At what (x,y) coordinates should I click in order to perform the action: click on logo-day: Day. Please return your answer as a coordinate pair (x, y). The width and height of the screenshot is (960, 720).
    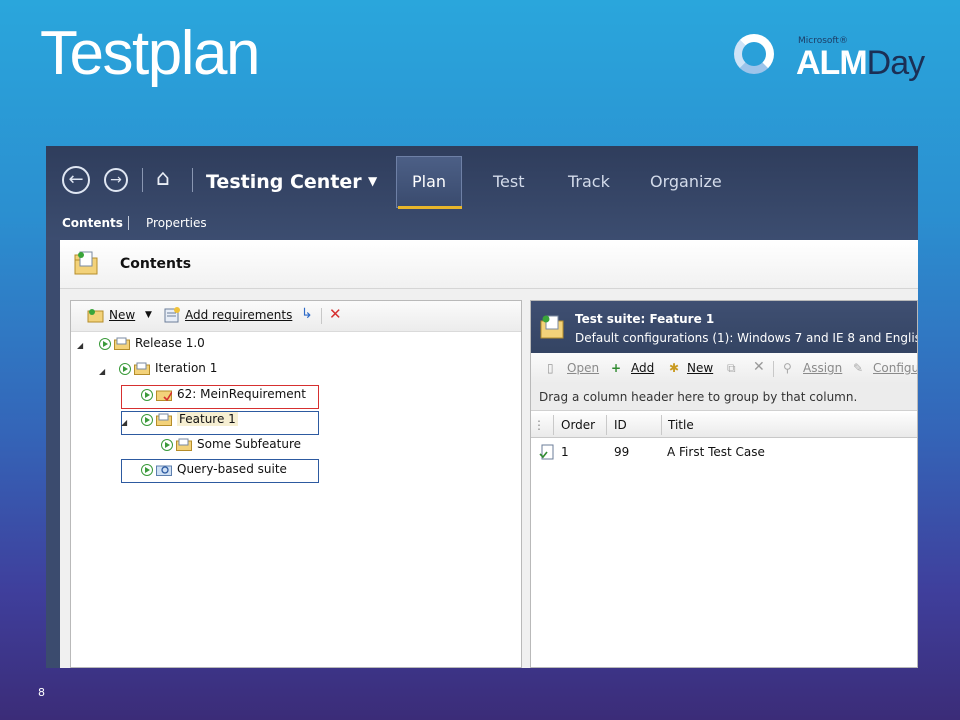
    Looking at the image, I should click on (895, 63).